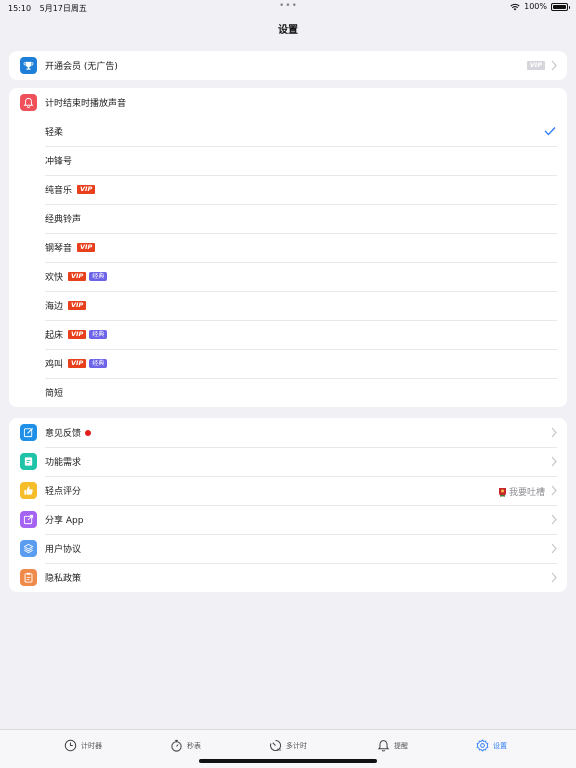 This screenshot has height=768, width=576. What do you see at coordinates (500, 745) in the screenshot?
I see `tab-label: 设置` at bounding box center [500, 745].